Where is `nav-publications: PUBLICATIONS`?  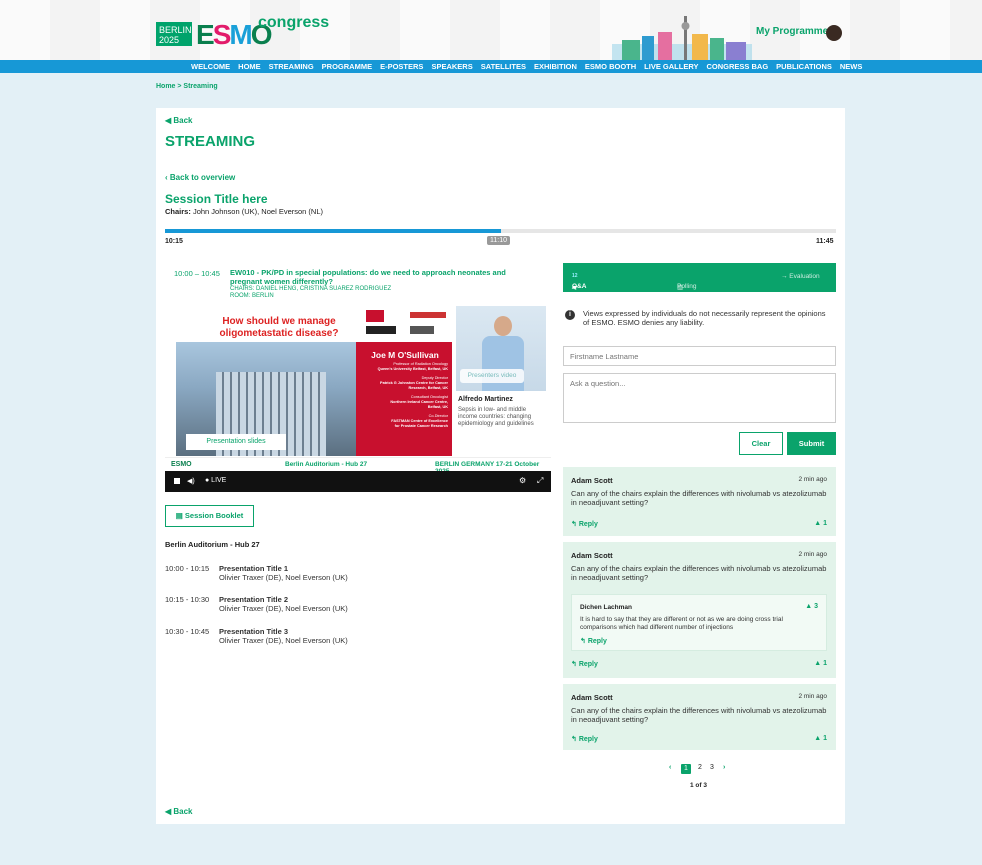 nav-publications: PUBLICATIONS is located at coordinates (804, 66).